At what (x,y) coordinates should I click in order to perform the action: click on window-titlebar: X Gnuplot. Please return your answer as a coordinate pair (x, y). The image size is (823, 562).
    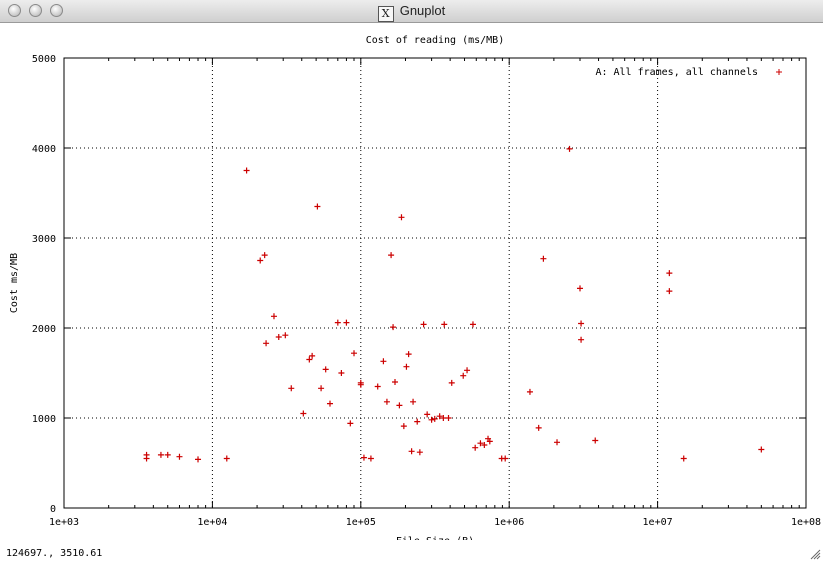
    Looking at the image, I should click on (411, 11).